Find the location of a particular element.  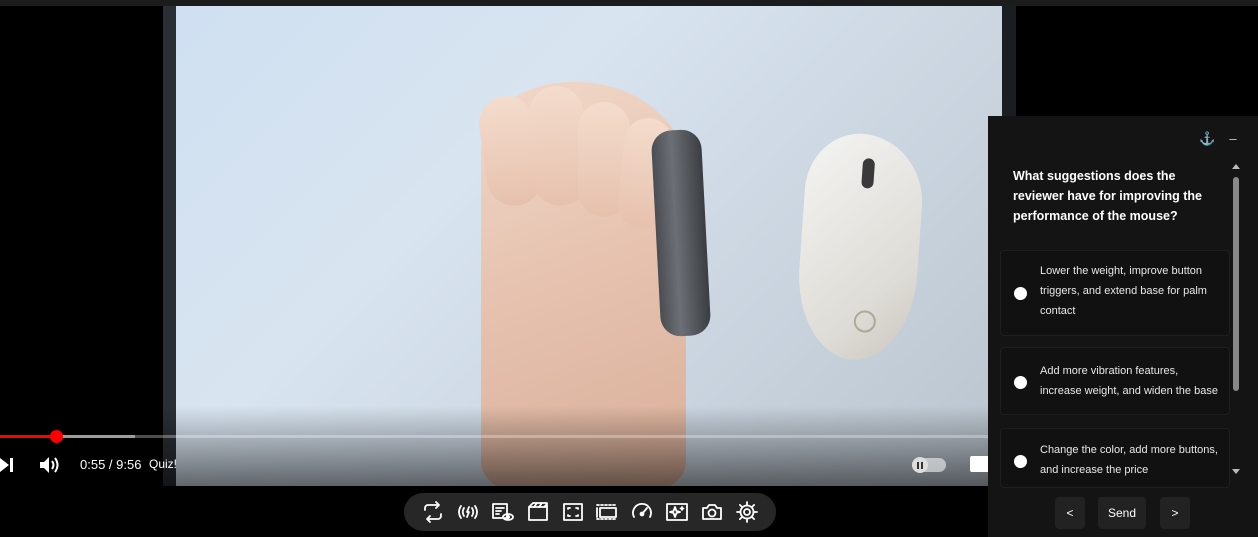

loop-button is located at coordinates (433, 512).